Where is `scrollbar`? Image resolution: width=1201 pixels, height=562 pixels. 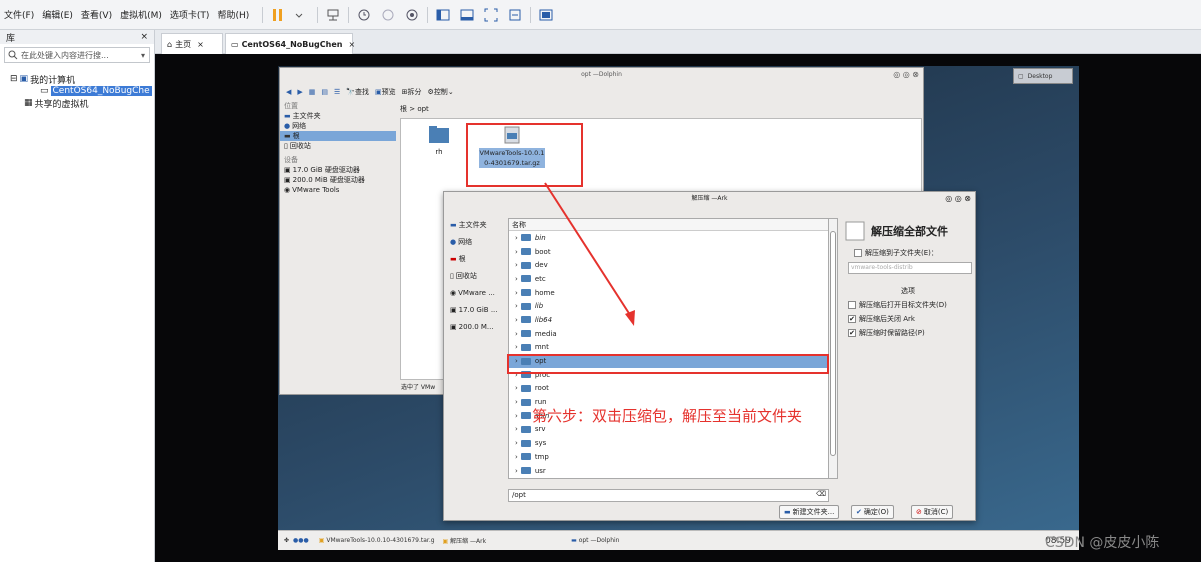 scrollbar is located at coordinates (833, 348).